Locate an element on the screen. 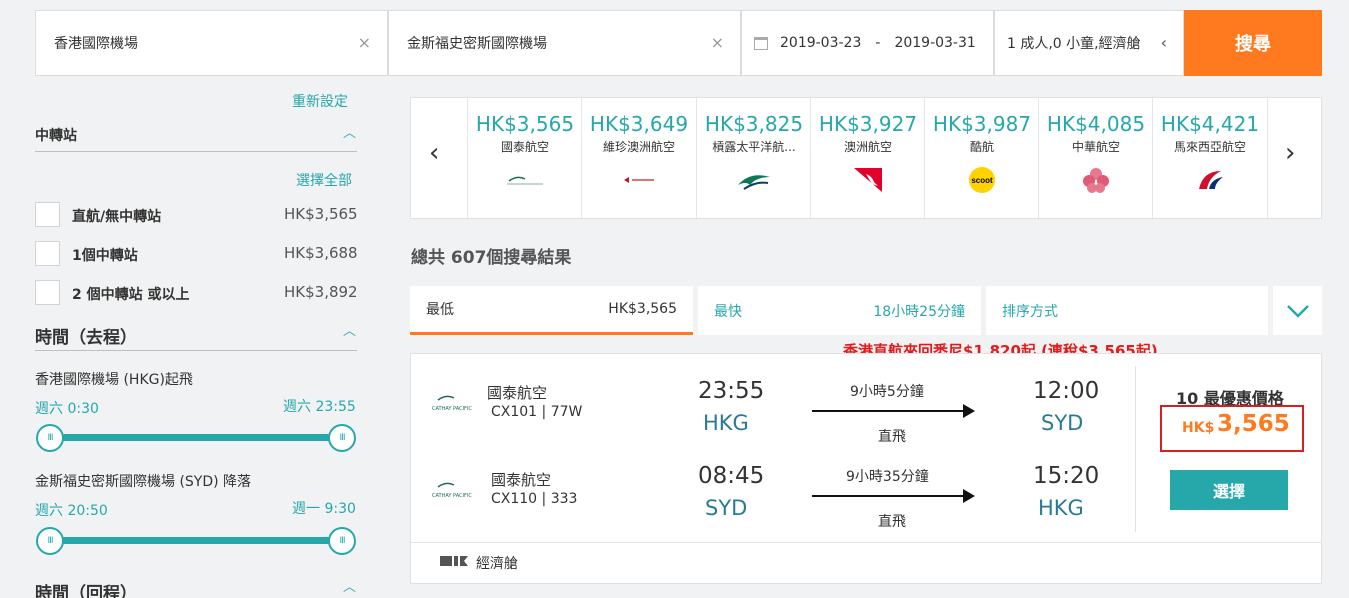 The width and height of the screenshot is (1349, 598). chevron-down-icon is located at coordinates (1297, 311).